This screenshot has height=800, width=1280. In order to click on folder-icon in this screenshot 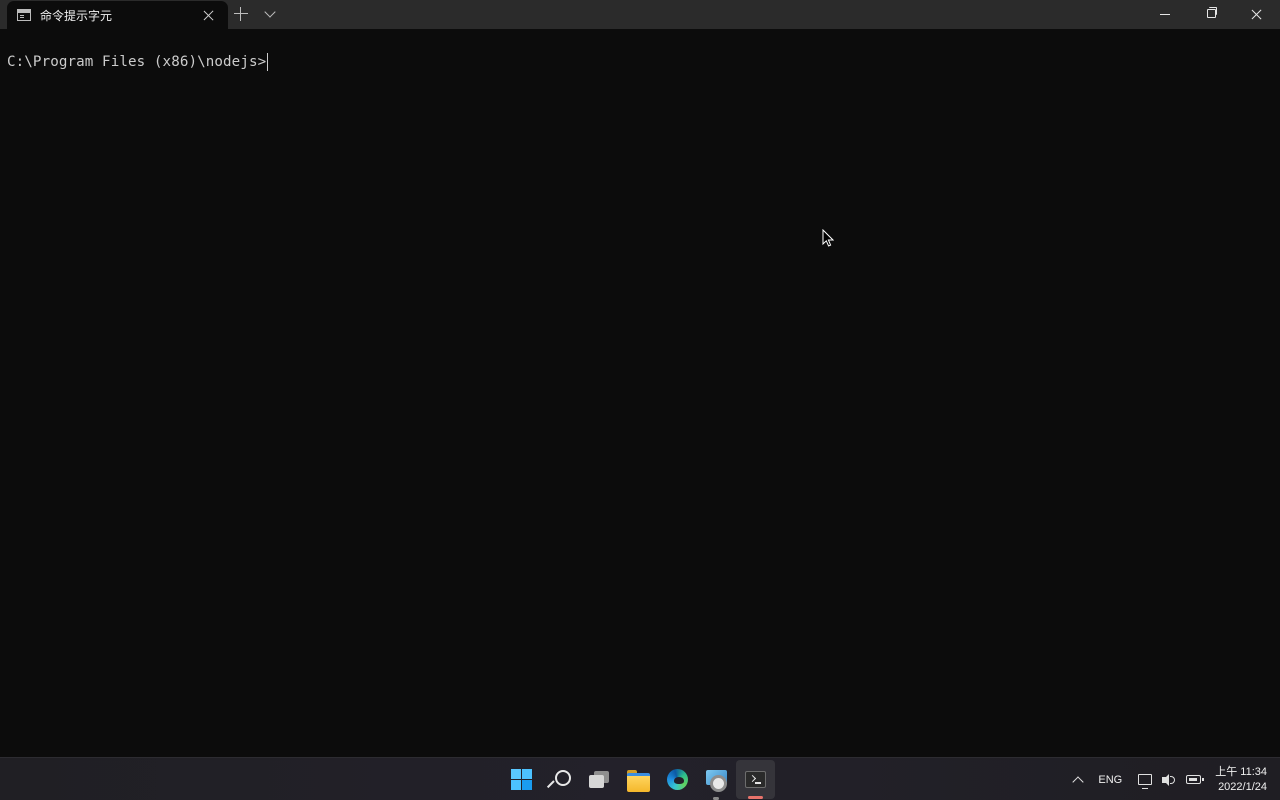, I will do `click(638, 781)`.